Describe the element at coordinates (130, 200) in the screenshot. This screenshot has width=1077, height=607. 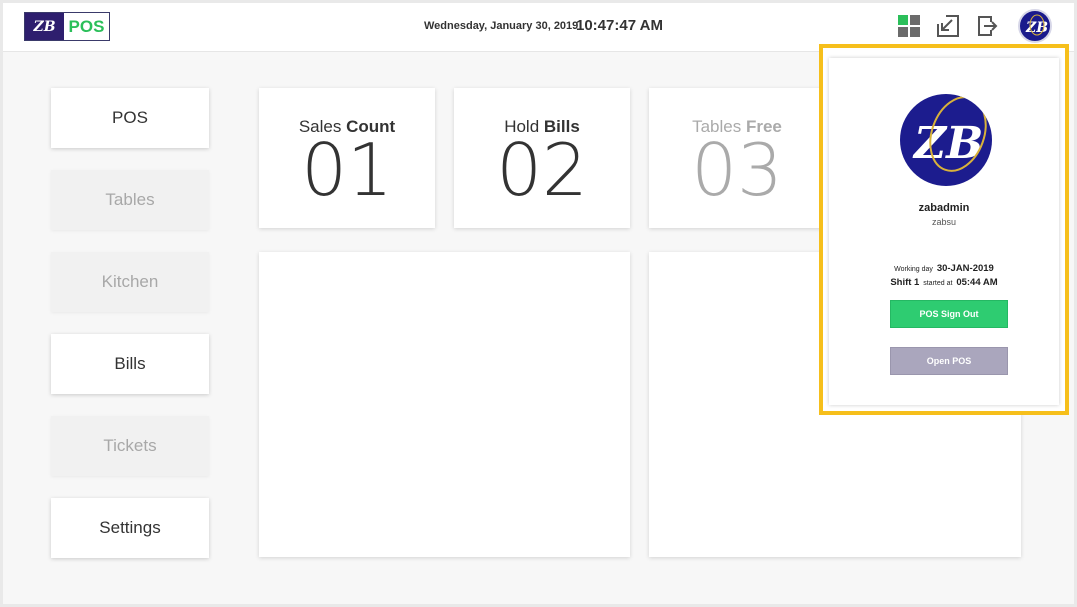
I see `menu-tables-button: Tables` at that location.